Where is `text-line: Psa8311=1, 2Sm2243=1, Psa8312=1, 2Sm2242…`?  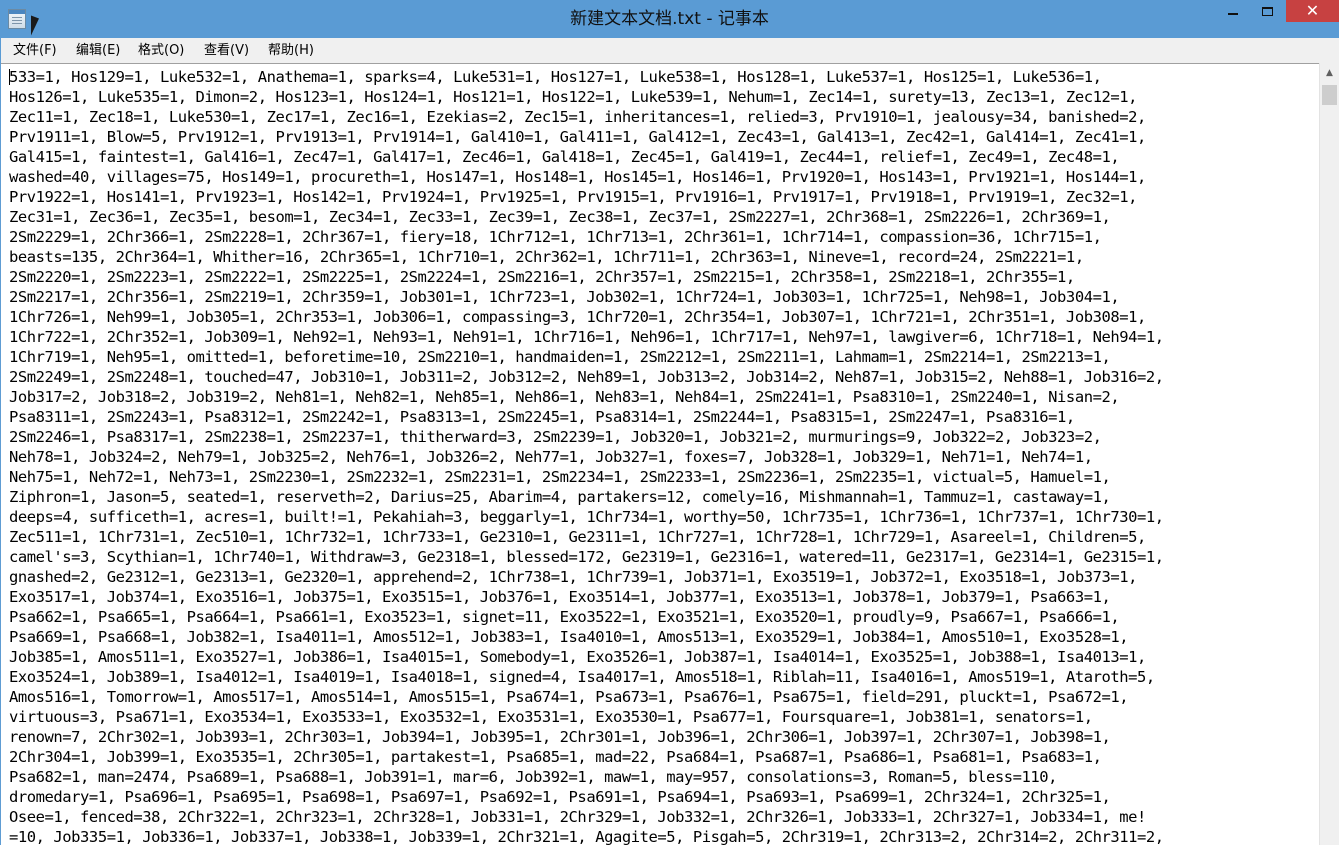
text-line: Psa8311=1, 2Sm2243=1, Psa8312=1, 2Sm2242… is located at coordinates (542, 417).